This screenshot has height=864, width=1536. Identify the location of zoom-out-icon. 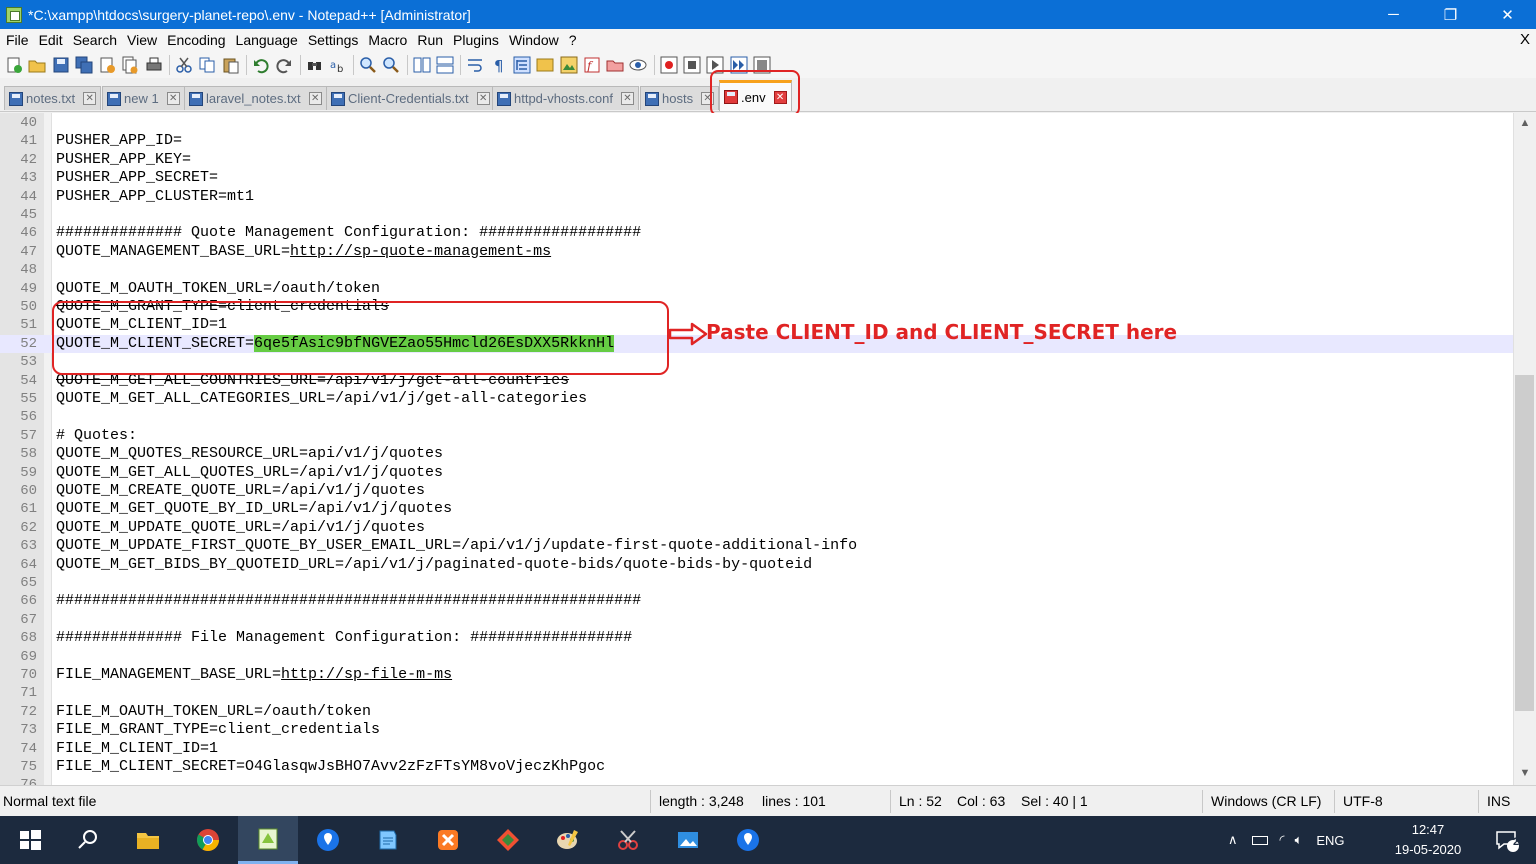
(391, 65).